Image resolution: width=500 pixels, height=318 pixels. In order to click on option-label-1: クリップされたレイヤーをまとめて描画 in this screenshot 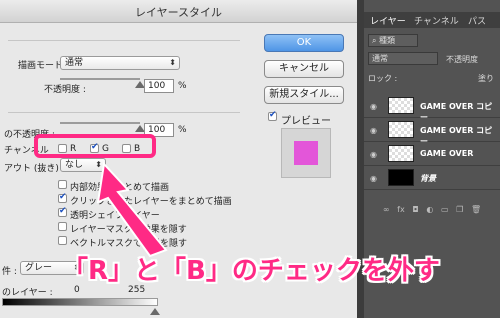, I will do `click(151, 202)`.